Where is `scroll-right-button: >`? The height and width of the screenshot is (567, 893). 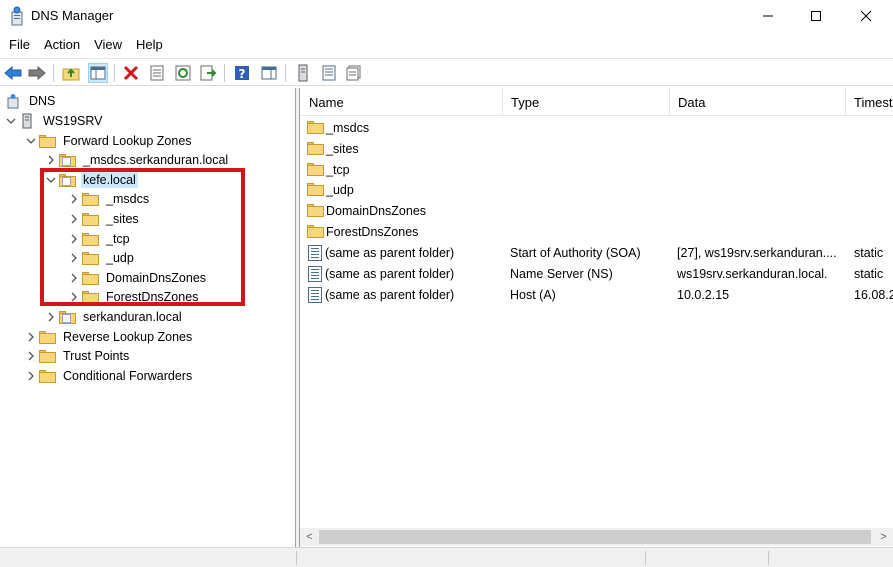 scroll-right-button: > is located at coordinates (883, 537).